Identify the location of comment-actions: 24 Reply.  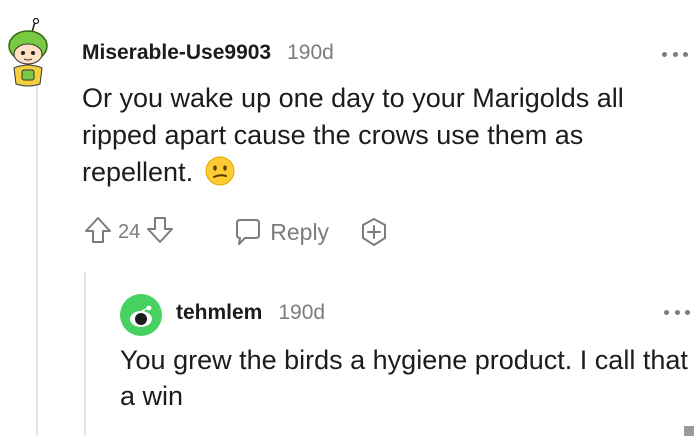
(235, 232).